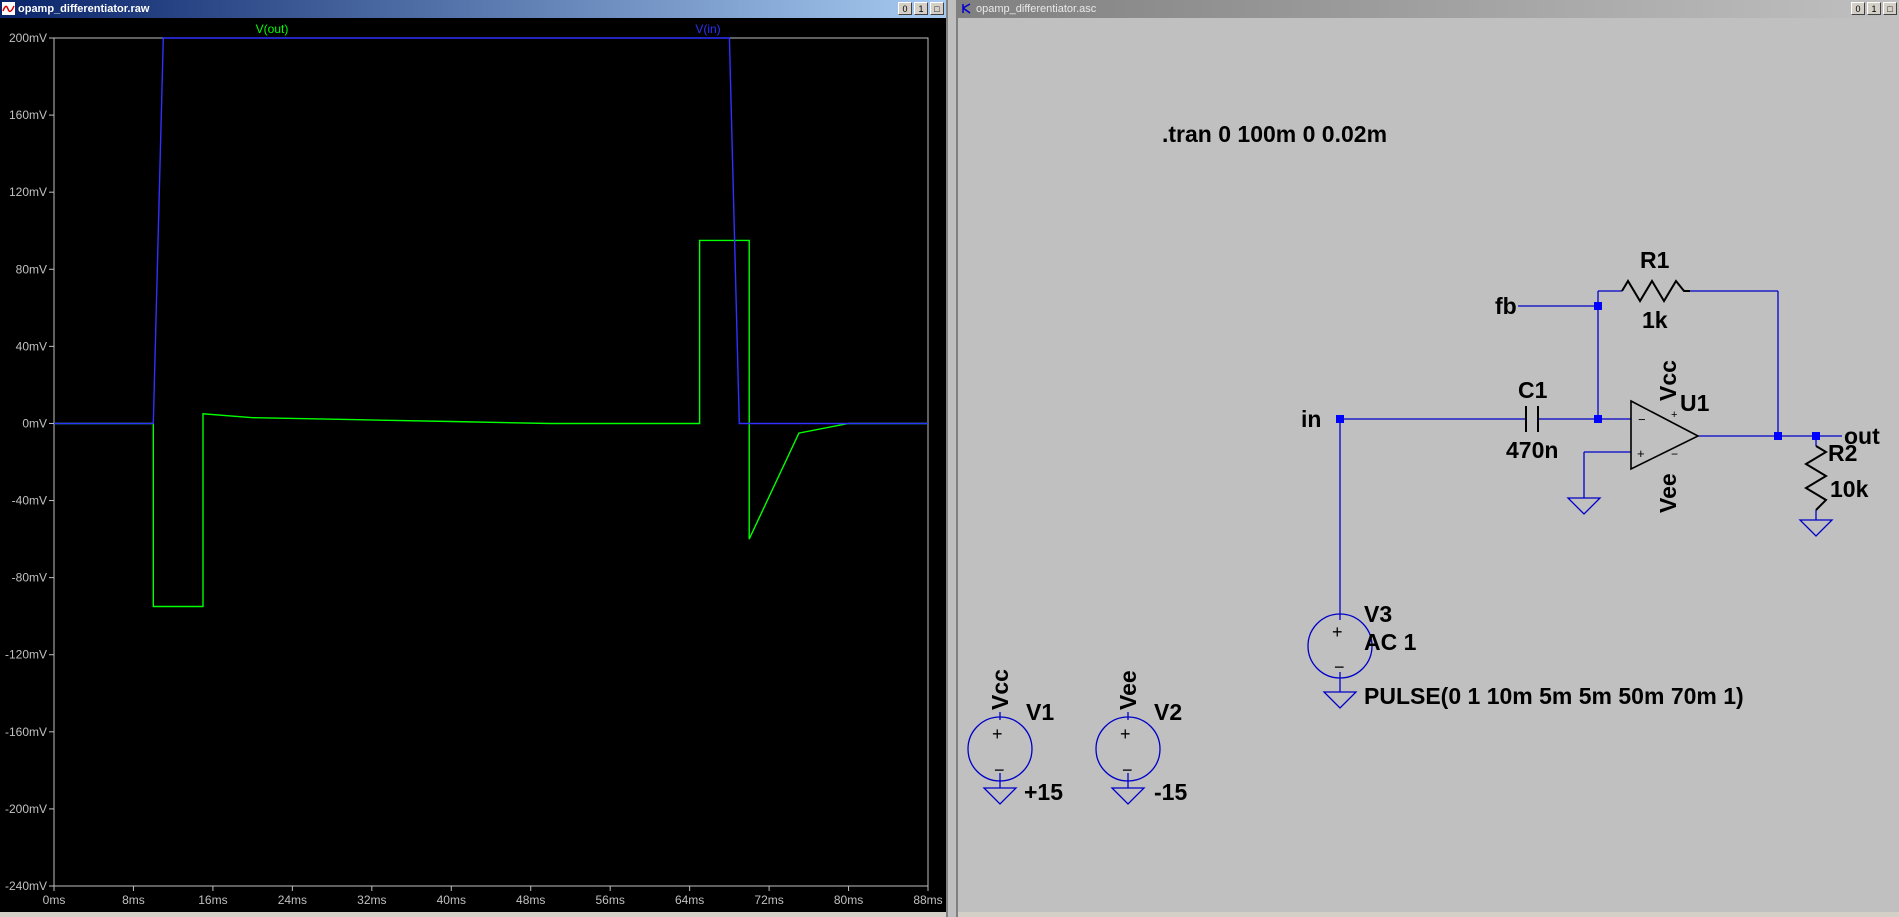  I want to click on net-label-in: in, so click(1311, 419).